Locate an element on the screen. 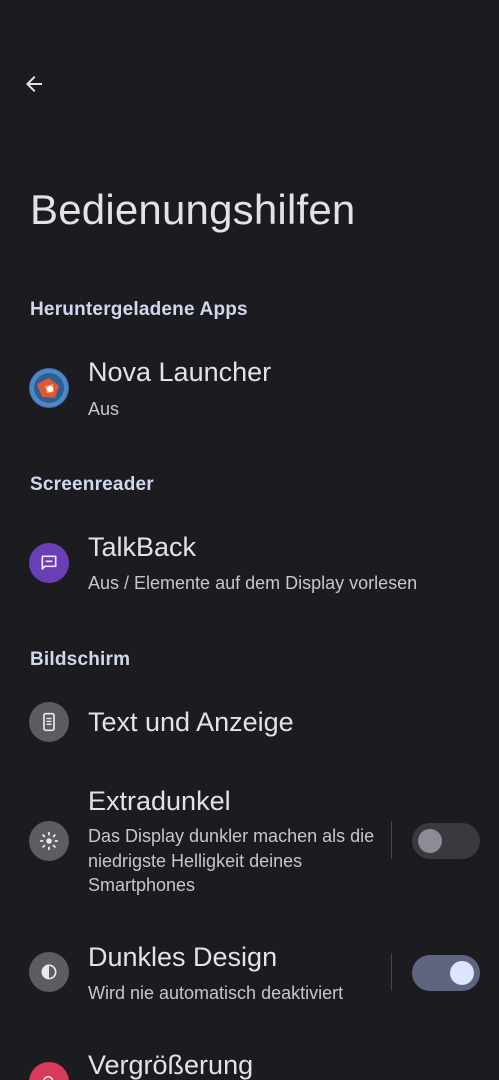 The width and height of the screenshot is (499, 1080). brightness-low-icon is located at coordinates (49, 841).